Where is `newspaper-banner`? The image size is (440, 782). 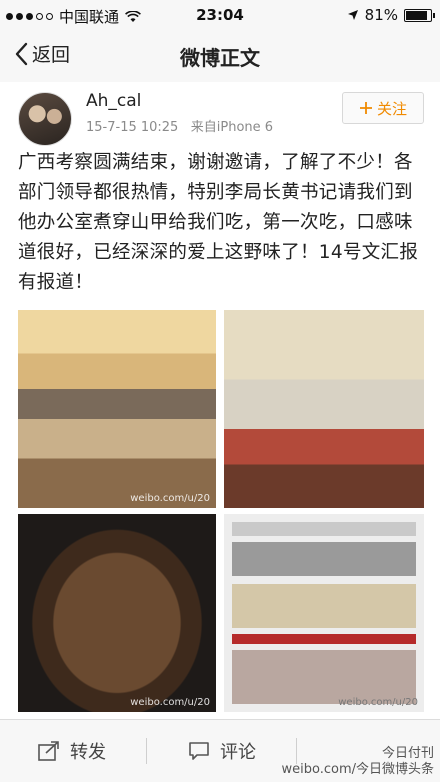 newspaper-banner is located at coordinates (324, 639).